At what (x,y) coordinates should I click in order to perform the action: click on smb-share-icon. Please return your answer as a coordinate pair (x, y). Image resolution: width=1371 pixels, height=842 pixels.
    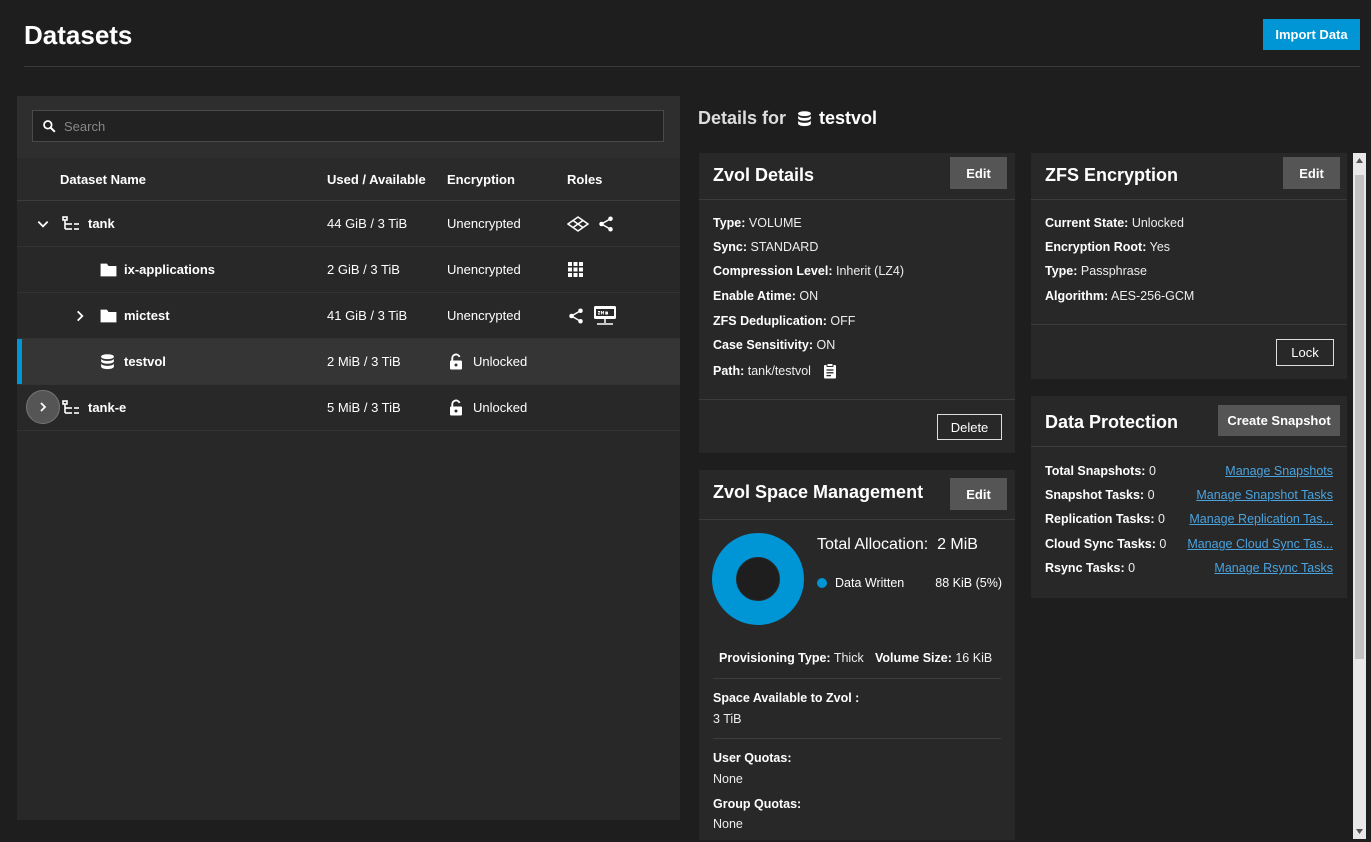
    Looking at the image, I should click on (605, 315).